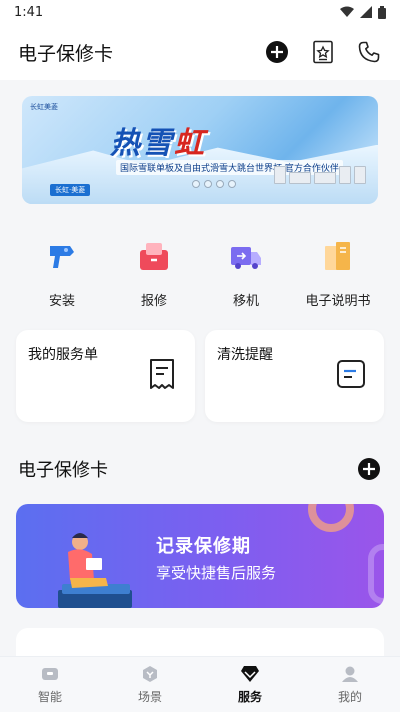 Image resolution: width=400 pixels, height=712 pixels. I want to click on add-button, so click(277, 52).